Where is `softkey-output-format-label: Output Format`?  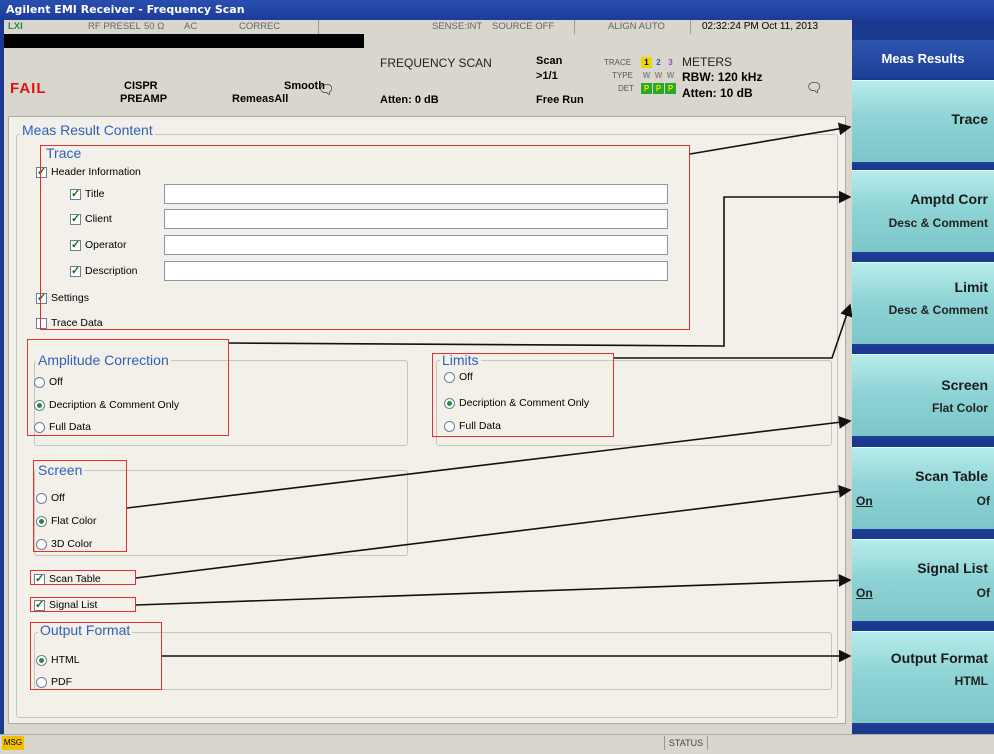
softkey-output-format-label: Output Format is located at coordinates (939, 658).